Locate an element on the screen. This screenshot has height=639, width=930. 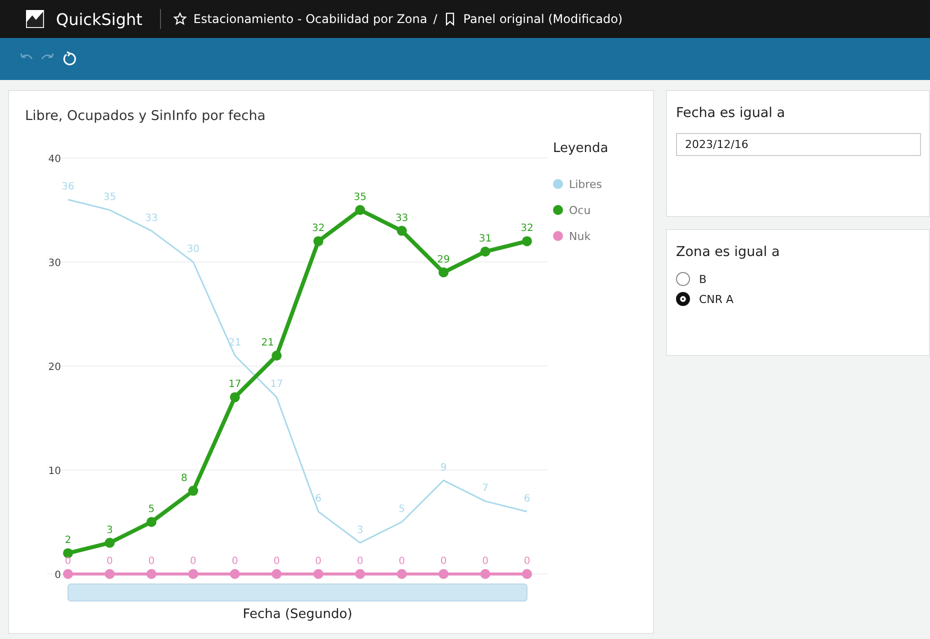
data-label: 30 is located at coordinates (193, 249).